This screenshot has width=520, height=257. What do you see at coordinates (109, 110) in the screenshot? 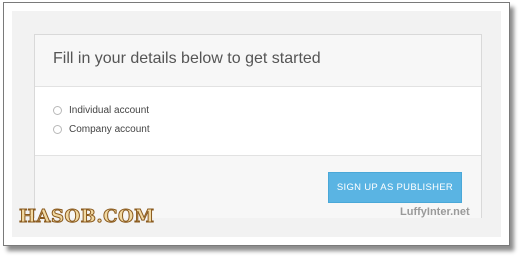
I see `radio-label-individual: Individual account` at bounding box center [109, 110].